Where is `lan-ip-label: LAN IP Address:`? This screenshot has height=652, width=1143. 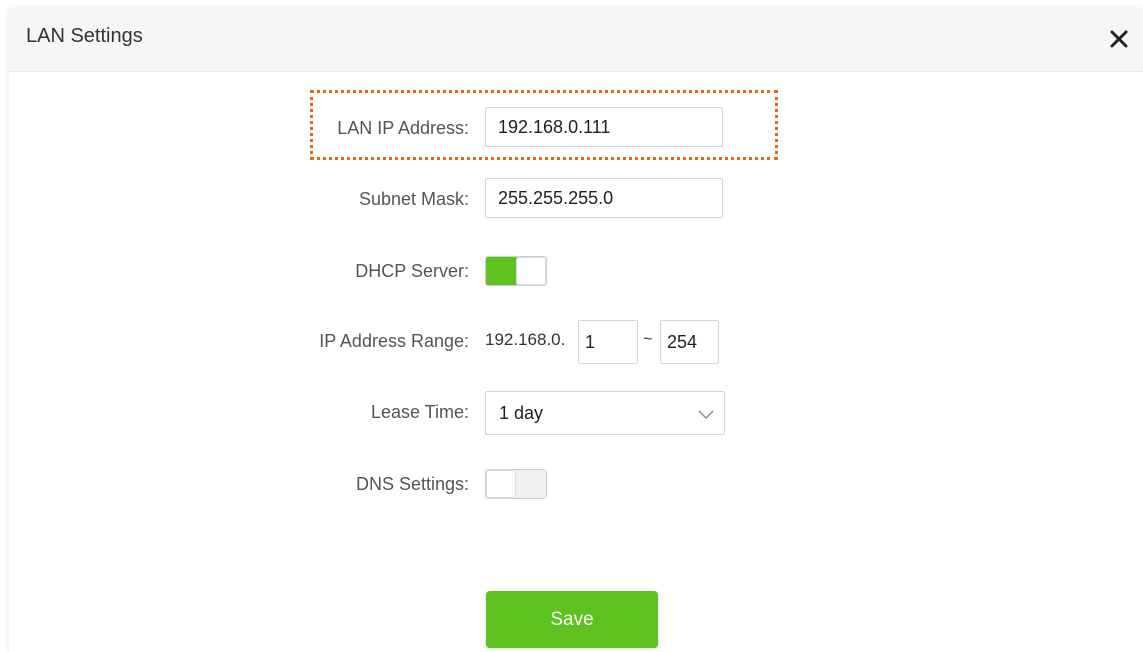
lan-ip-label: LAN IP Address: is located at coordinates (403, 128).